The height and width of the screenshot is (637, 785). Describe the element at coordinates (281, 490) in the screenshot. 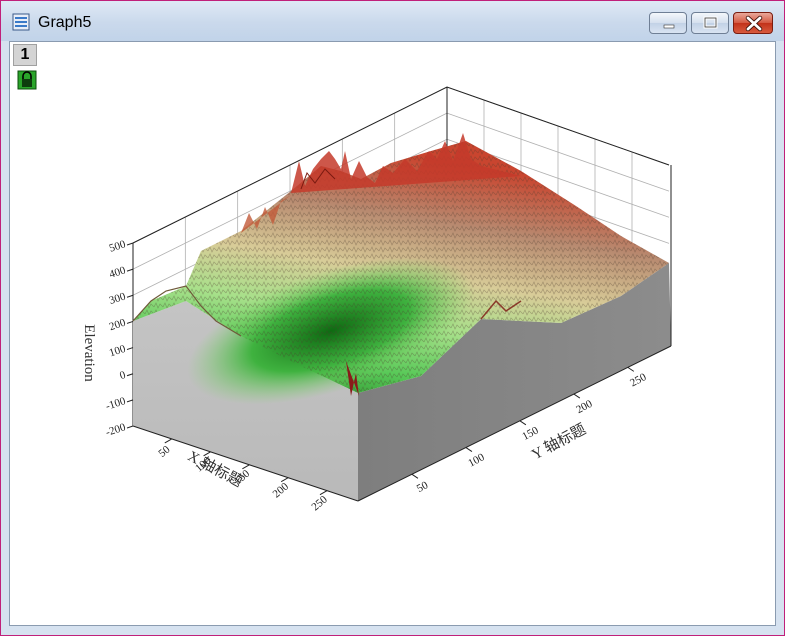

I see `x-tick-label: 200` at that location.